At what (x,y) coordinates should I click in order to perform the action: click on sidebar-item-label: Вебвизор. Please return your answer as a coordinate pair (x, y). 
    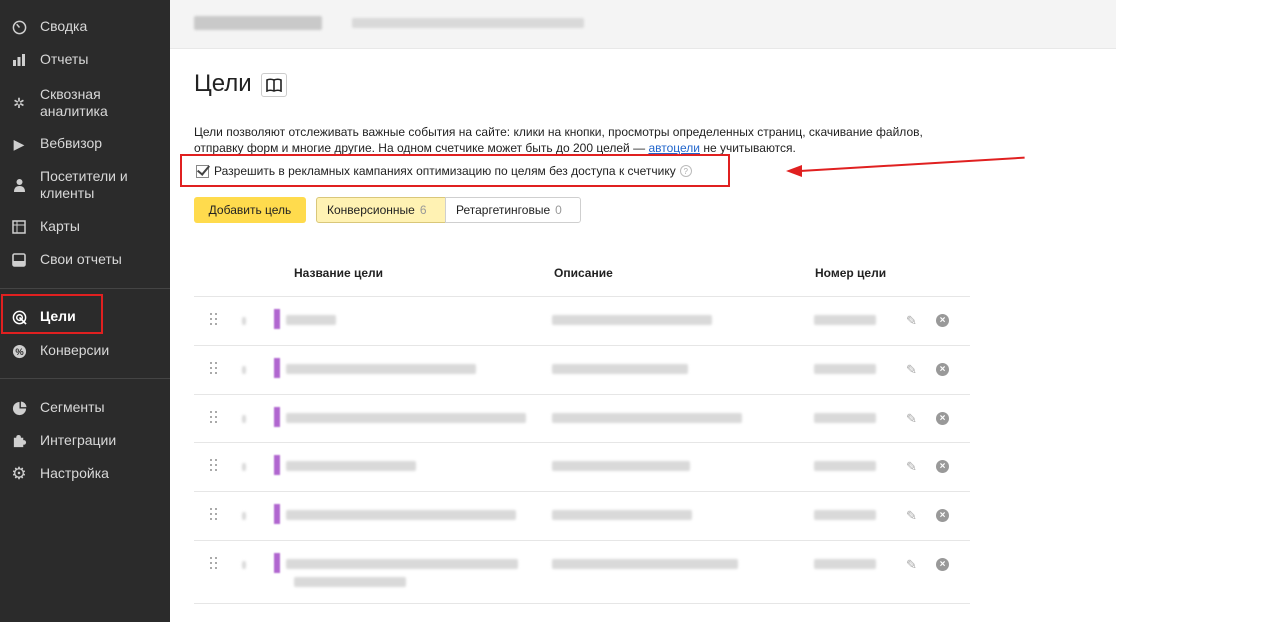
    Looking at the image, I should click on (71, 143).